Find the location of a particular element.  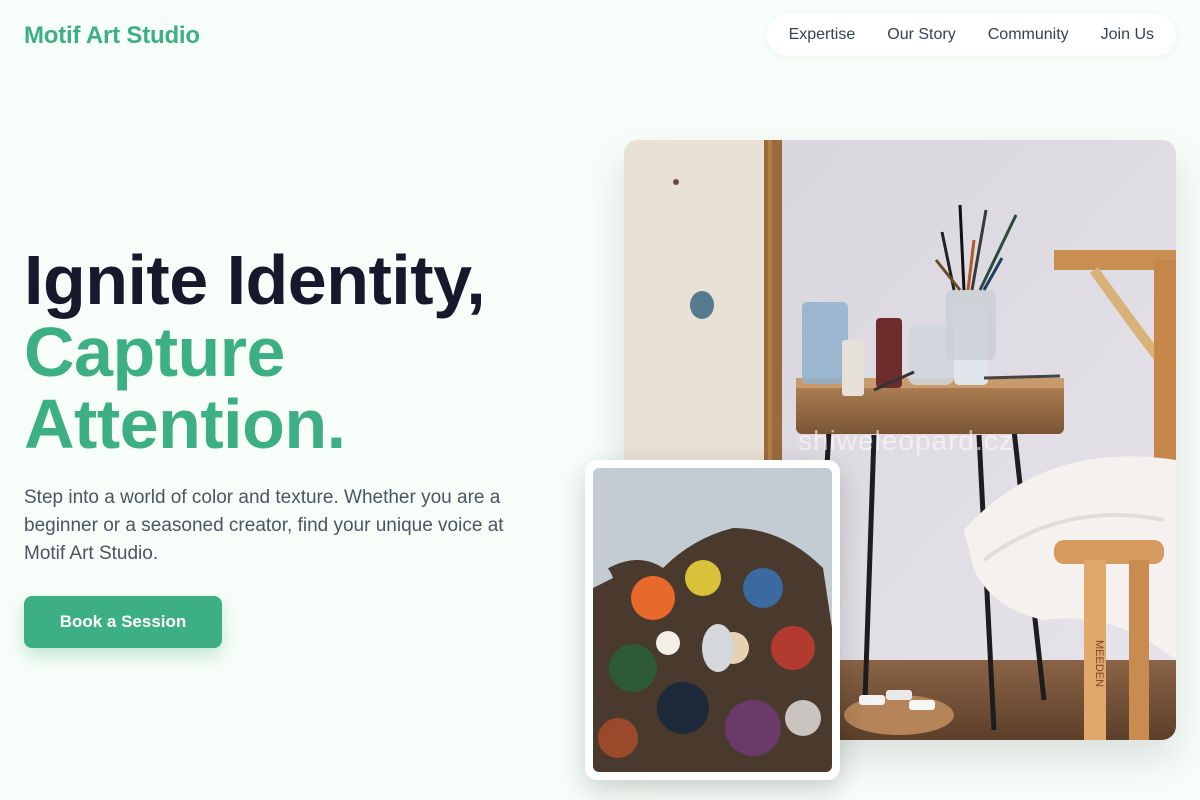

image-watermark: shiweleopard.cz is located at coordinates (906, 440).